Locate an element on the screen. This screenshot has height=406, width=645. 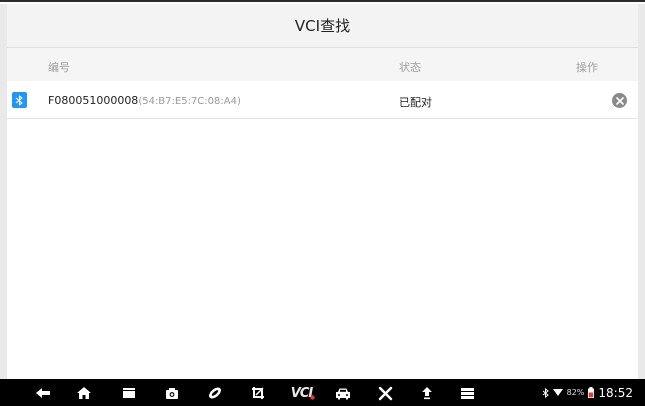
right-margin is located at coordinates (641, 192).